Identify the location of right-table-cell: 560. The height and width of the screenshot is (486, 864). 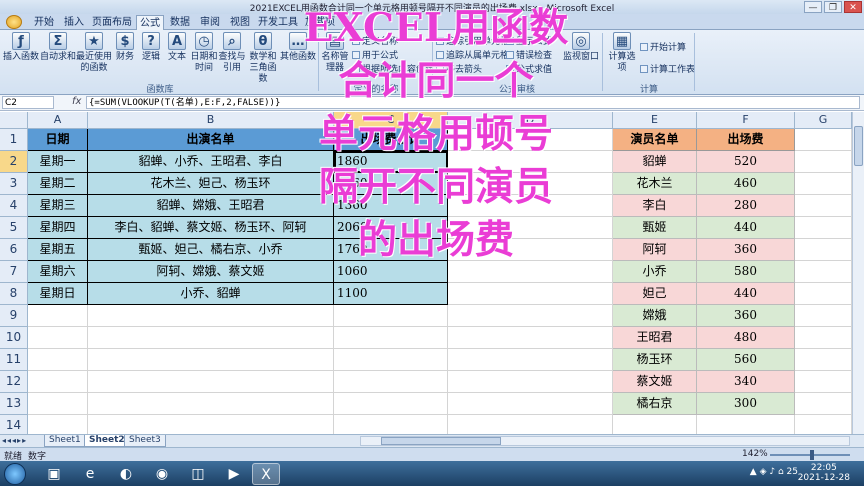
(746, 360).